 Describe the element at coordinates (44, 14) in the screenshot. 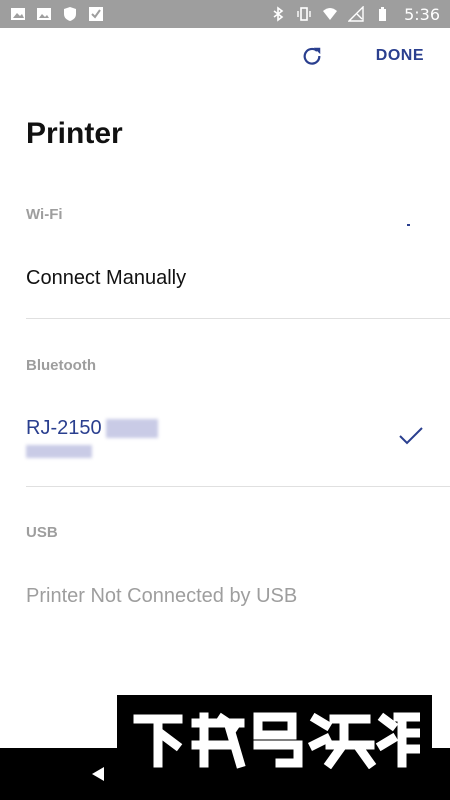

I see `image-icon` at that location.